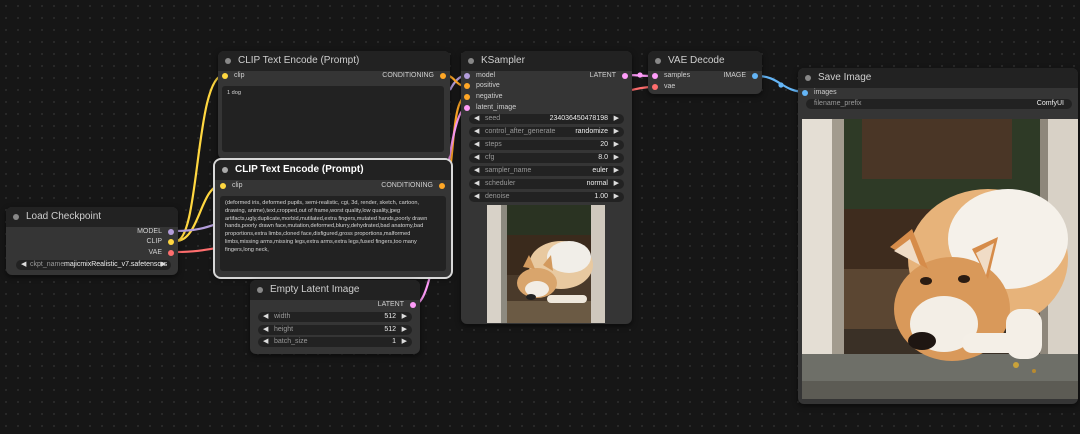 Image resolution: width=1080 pixels, height=434 pixels. What do you see at coordinates (546, 171) in the screenshot?
I see `sampler-name-widget: ◀ sampler_name euler ▶` at bounding box center [546, 171].